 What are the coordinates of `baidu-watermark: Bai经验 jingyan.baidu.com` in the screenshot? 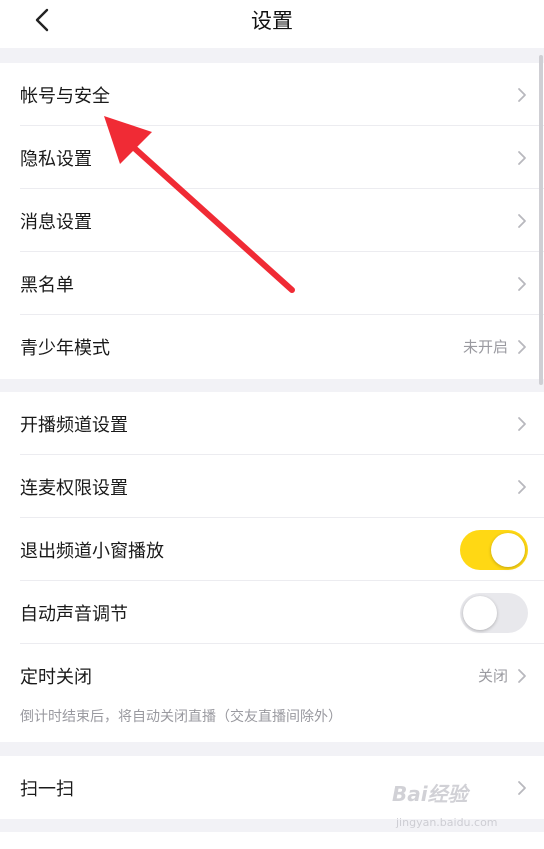 It's located at (458, 804).